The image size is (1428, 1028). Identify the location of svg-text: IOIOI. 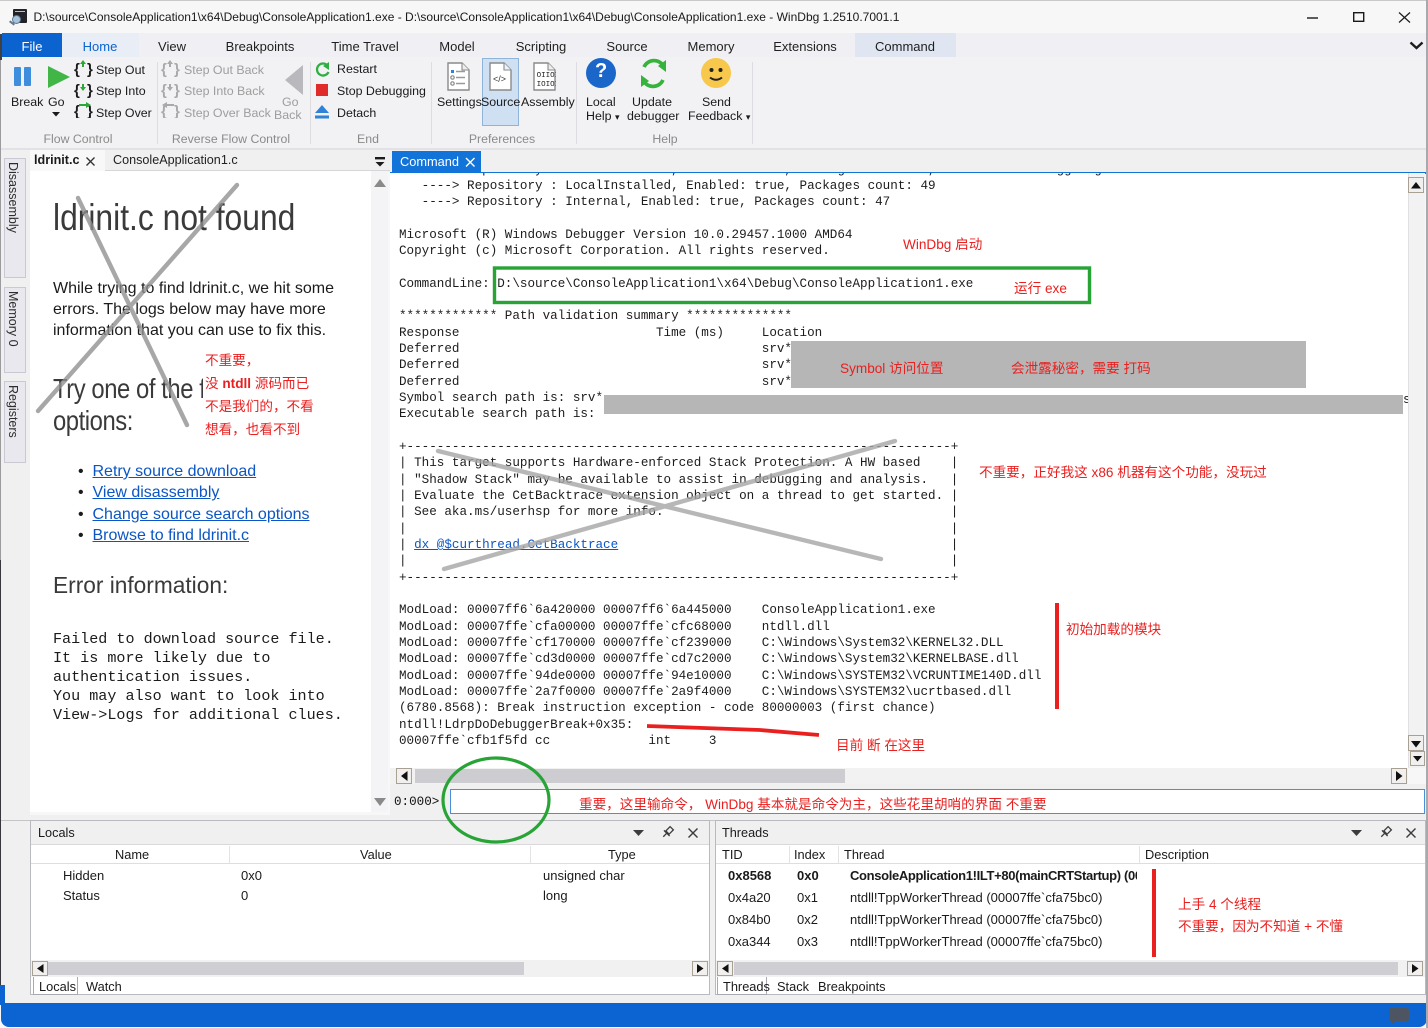
(546, 85).